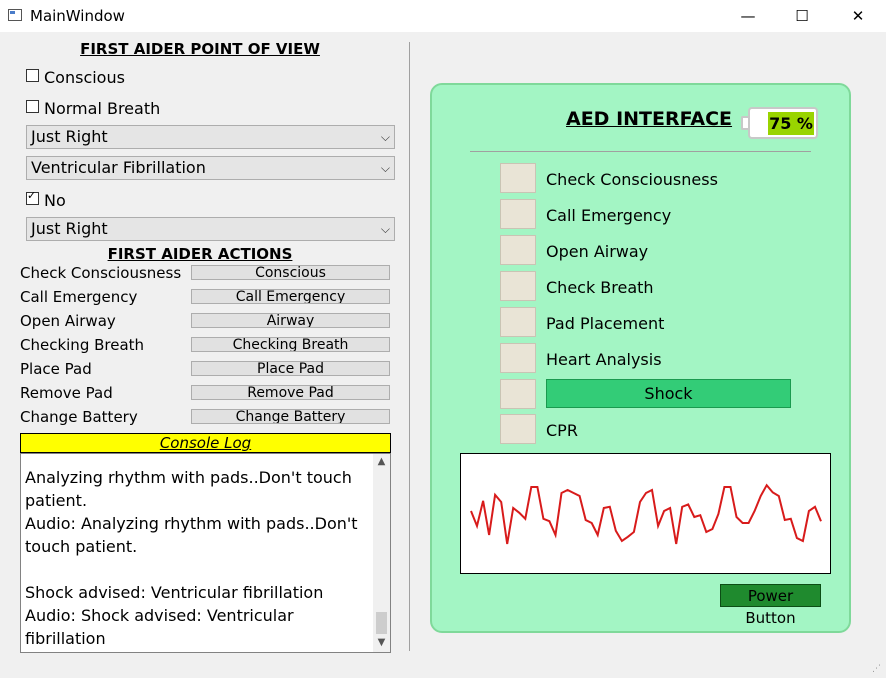  What do you see at coordinates (68, 321) in the screenshot?
I see `action-label-open-airway: Open Airway` at bounding box center [68, 321].